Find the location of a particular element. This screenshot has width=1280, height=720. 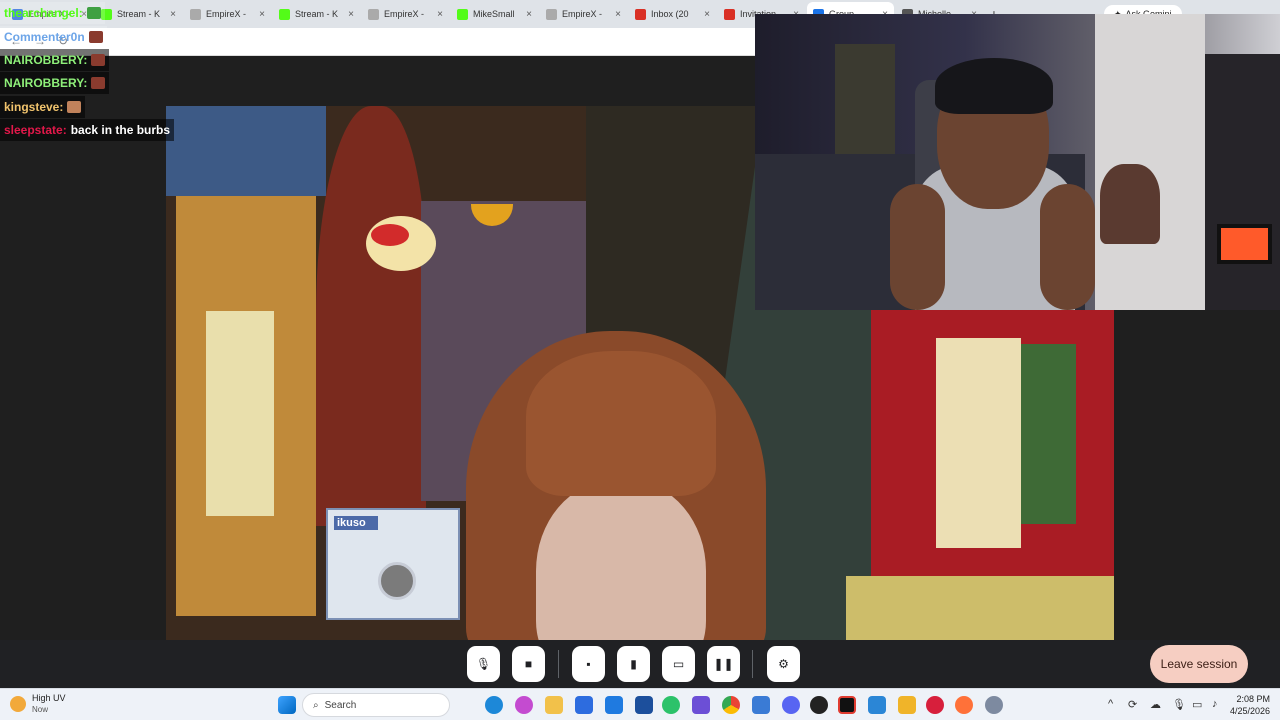

leave-session-label: Leave session is located at coordinates (1199, 664).